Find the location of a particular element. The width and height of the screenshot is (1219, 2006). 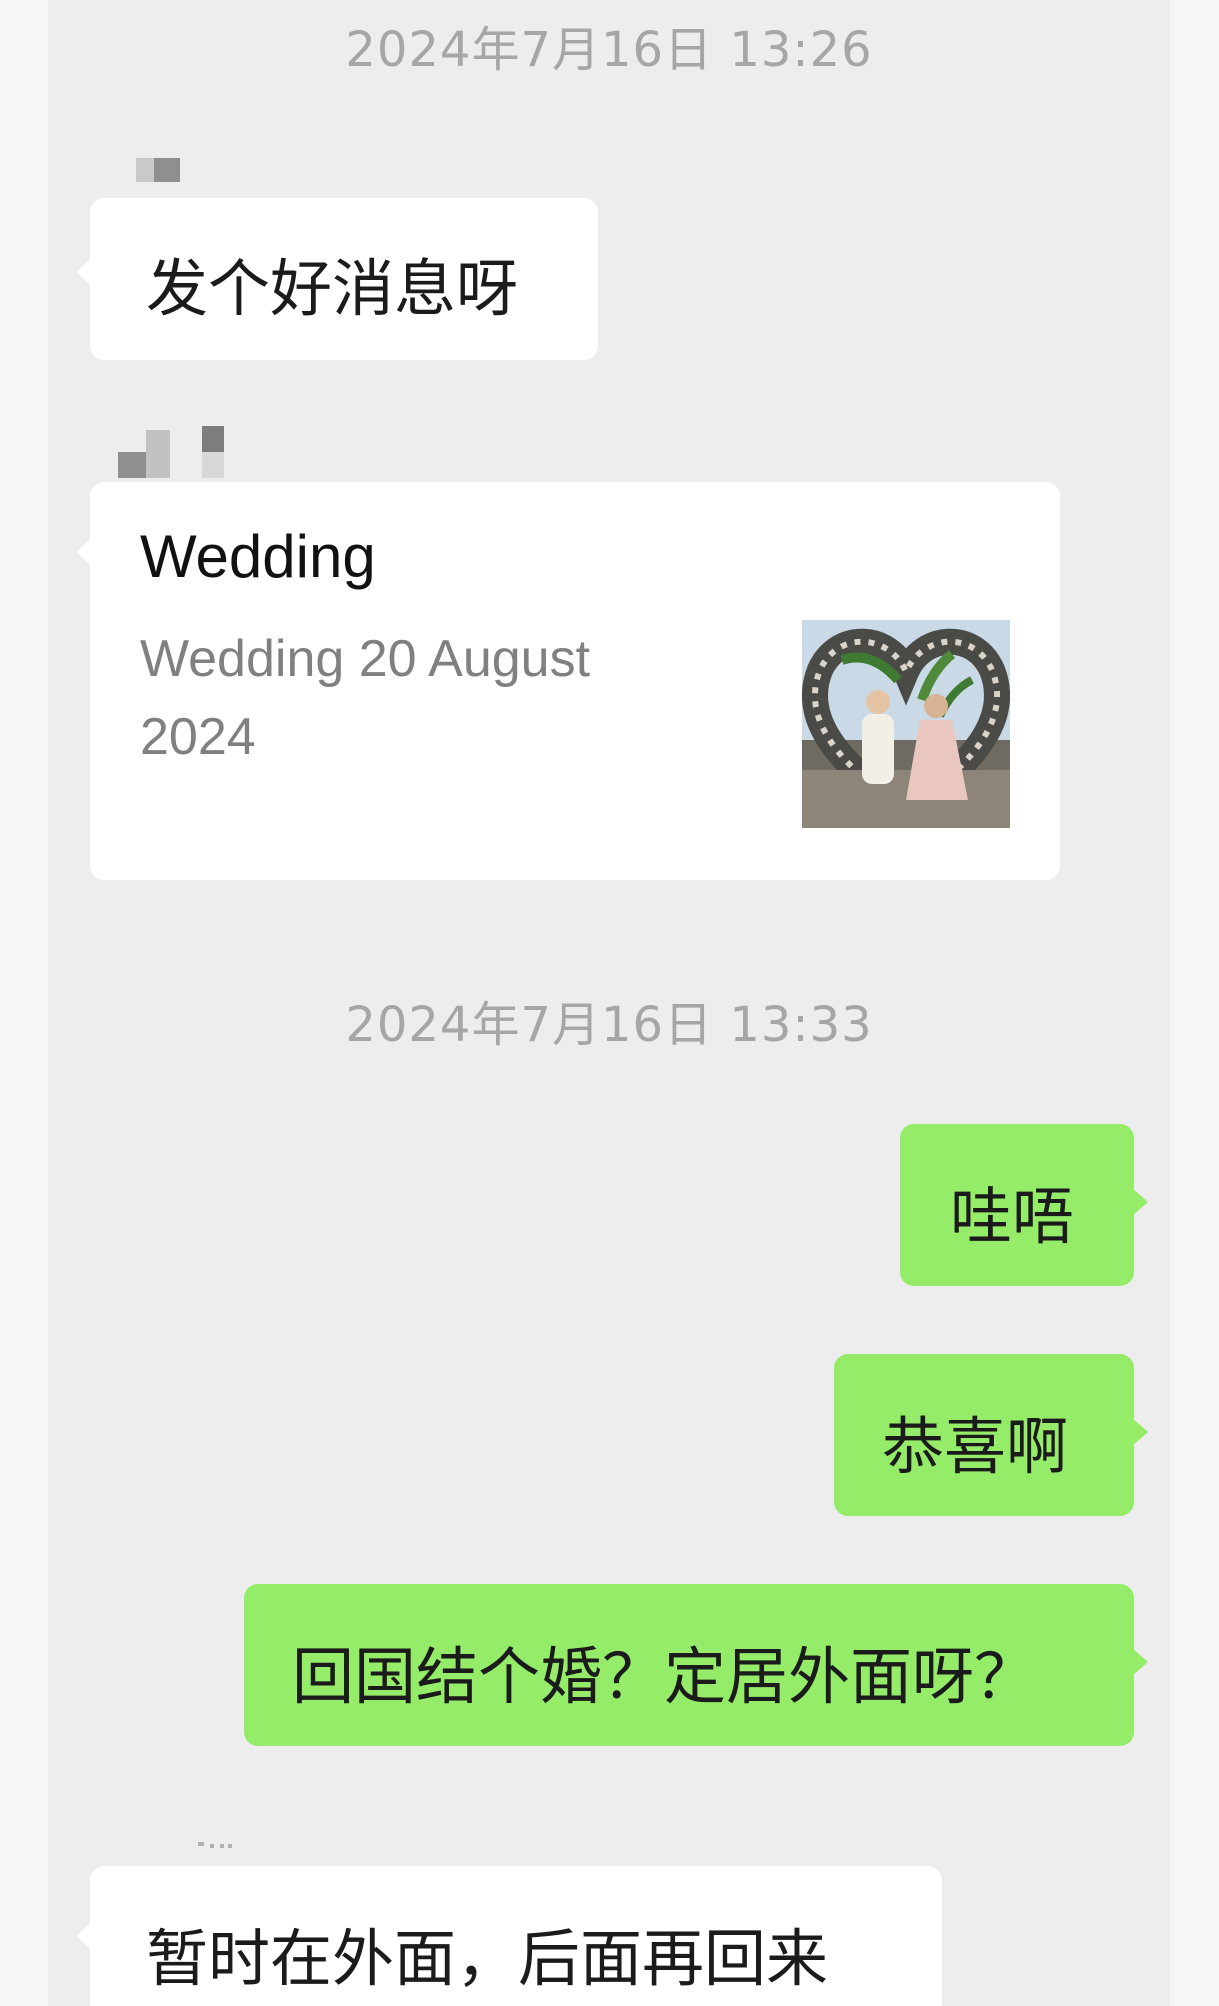

outgoing-message-bubble: 哇唔 is located at coordinates (1024, 1205).